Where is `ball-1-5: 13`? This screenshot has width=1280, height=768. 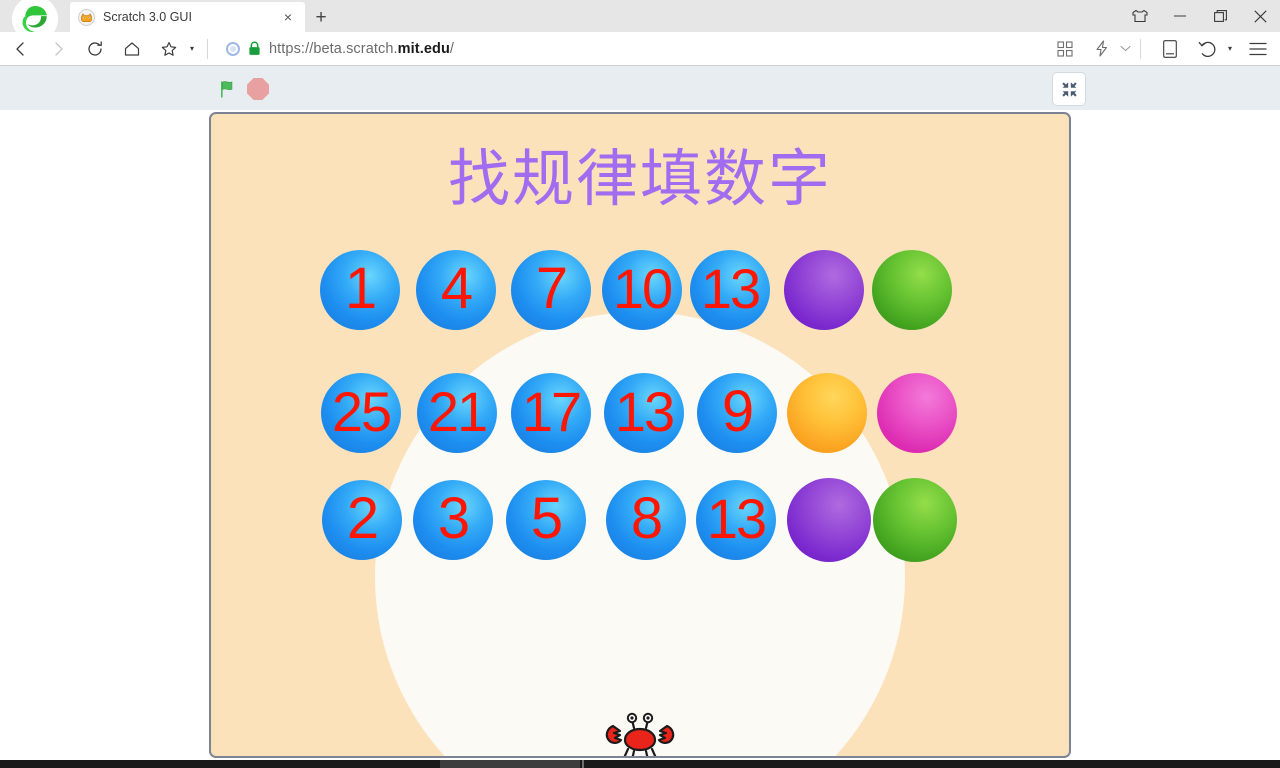
ball-1-5: 13 is located at coordinates (730, 290).